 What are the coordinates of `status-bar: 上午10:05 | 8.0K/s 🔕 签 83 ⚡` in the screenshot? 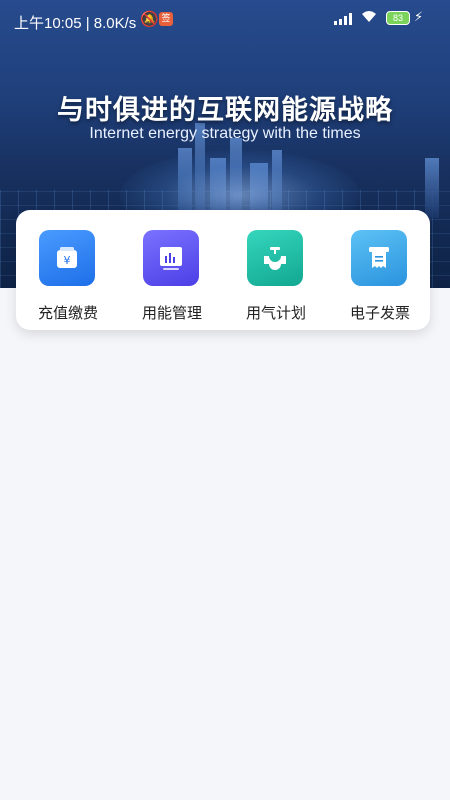 It's located at (225, 20).